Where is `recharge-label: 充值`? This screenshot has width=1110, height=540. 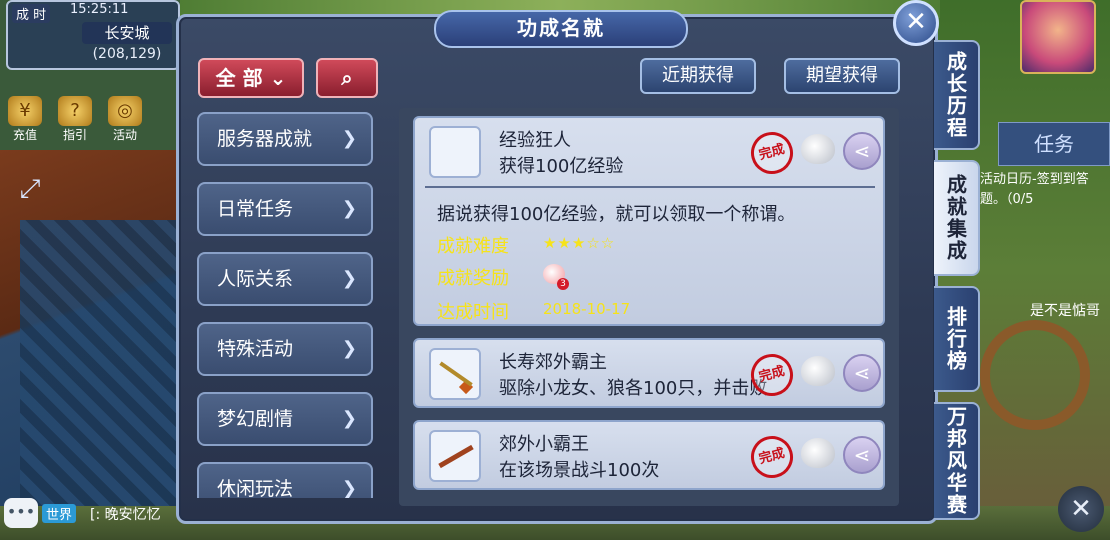
recharge-label: 充值 is located at coordinates (24, 135).